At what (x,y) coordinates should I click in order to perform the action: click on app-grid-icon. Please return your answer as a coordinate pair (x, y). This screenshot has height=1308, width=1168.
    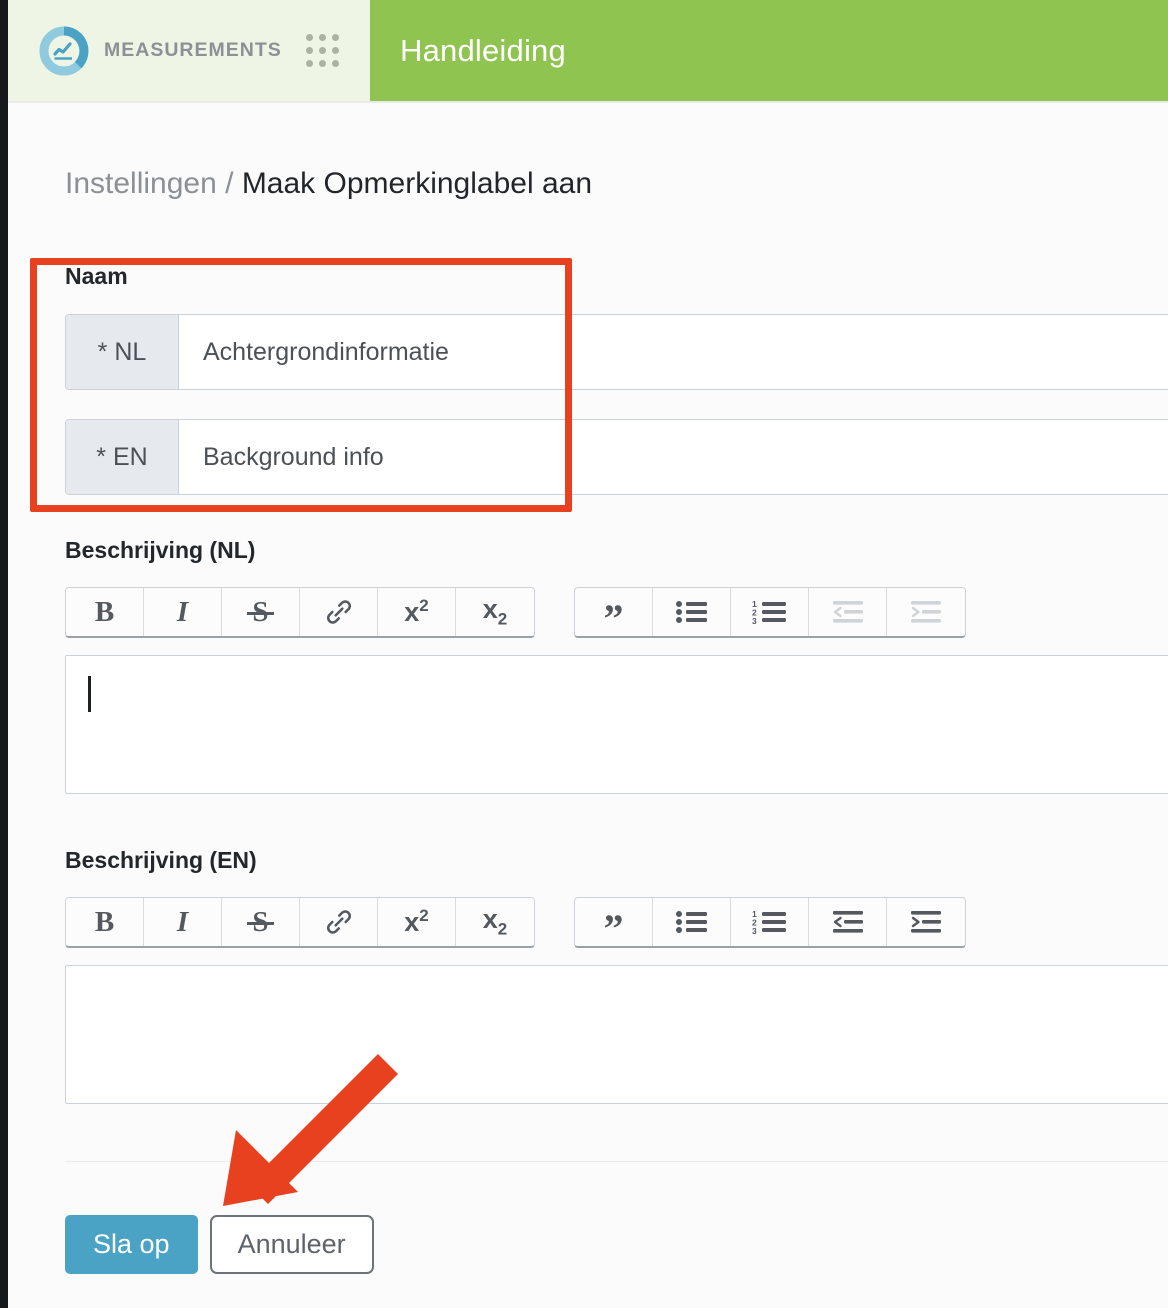
    Looking at the image, I should click on (322, 50).